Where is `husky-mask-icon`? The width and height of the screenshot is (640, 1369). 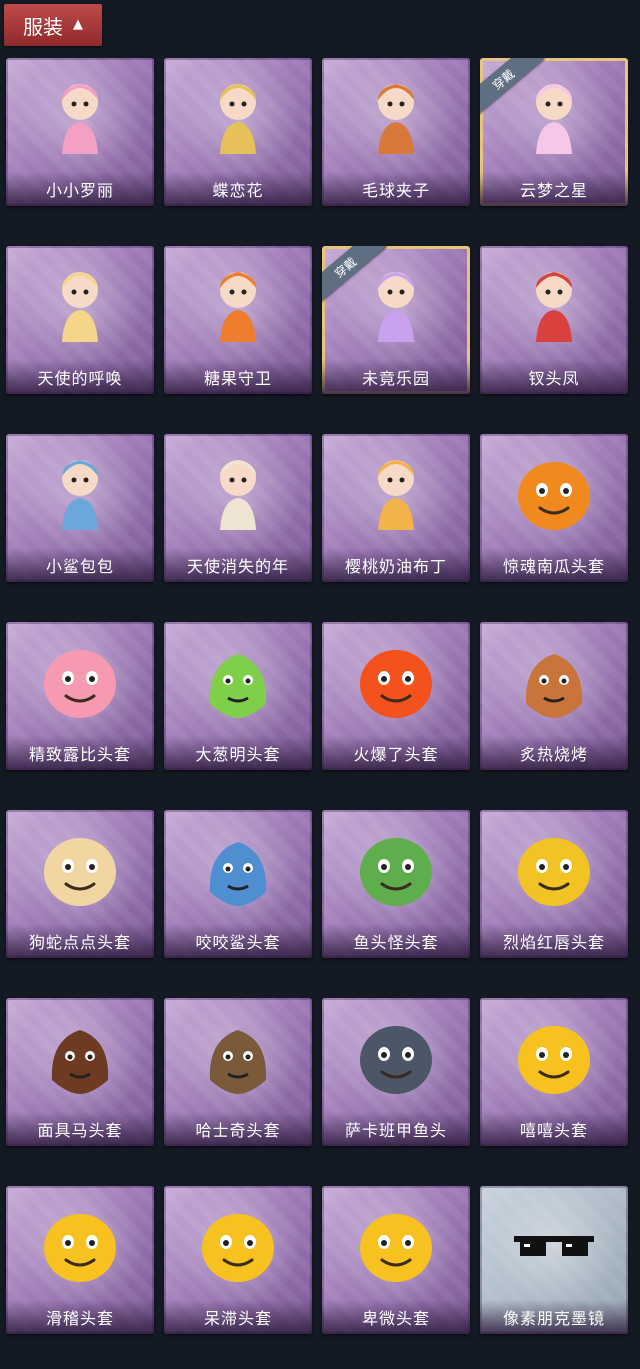 husky-mask-icon is located at coordinates (238, 1062).